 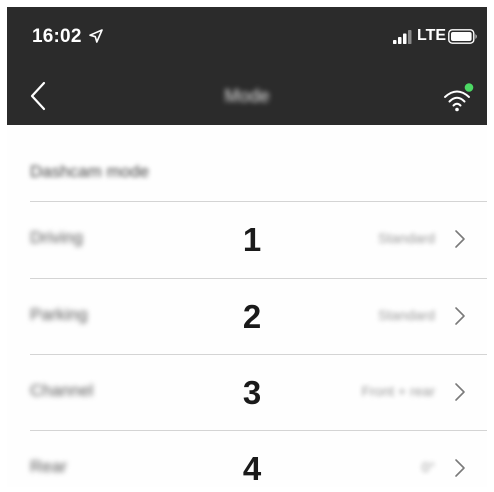 What do you see at coordinates (57, 36) in the screenshot?
I see `status-time: 16:02` at bounding box center [57, 36].